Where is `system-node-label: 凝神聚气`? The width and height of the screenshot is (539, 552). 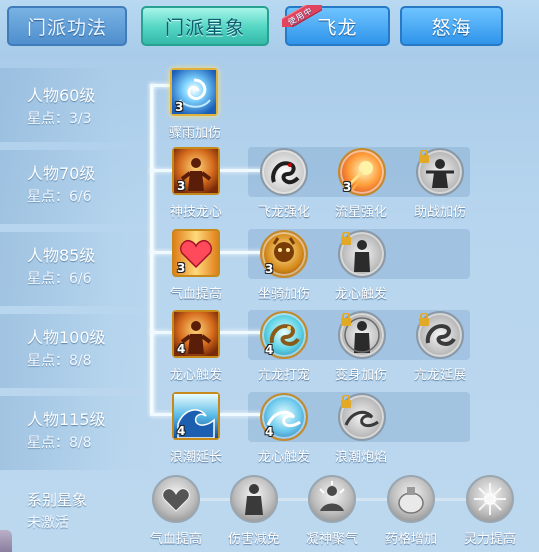 system-node-label: 凝神聚气 is located at coordinates (331, 539).